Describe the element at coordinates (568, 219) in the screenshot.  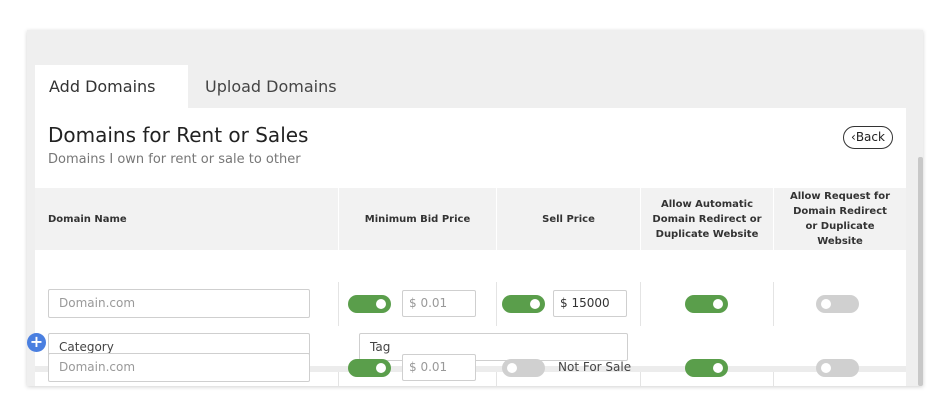
I see `header-sell-price: Sell Price` at that location.